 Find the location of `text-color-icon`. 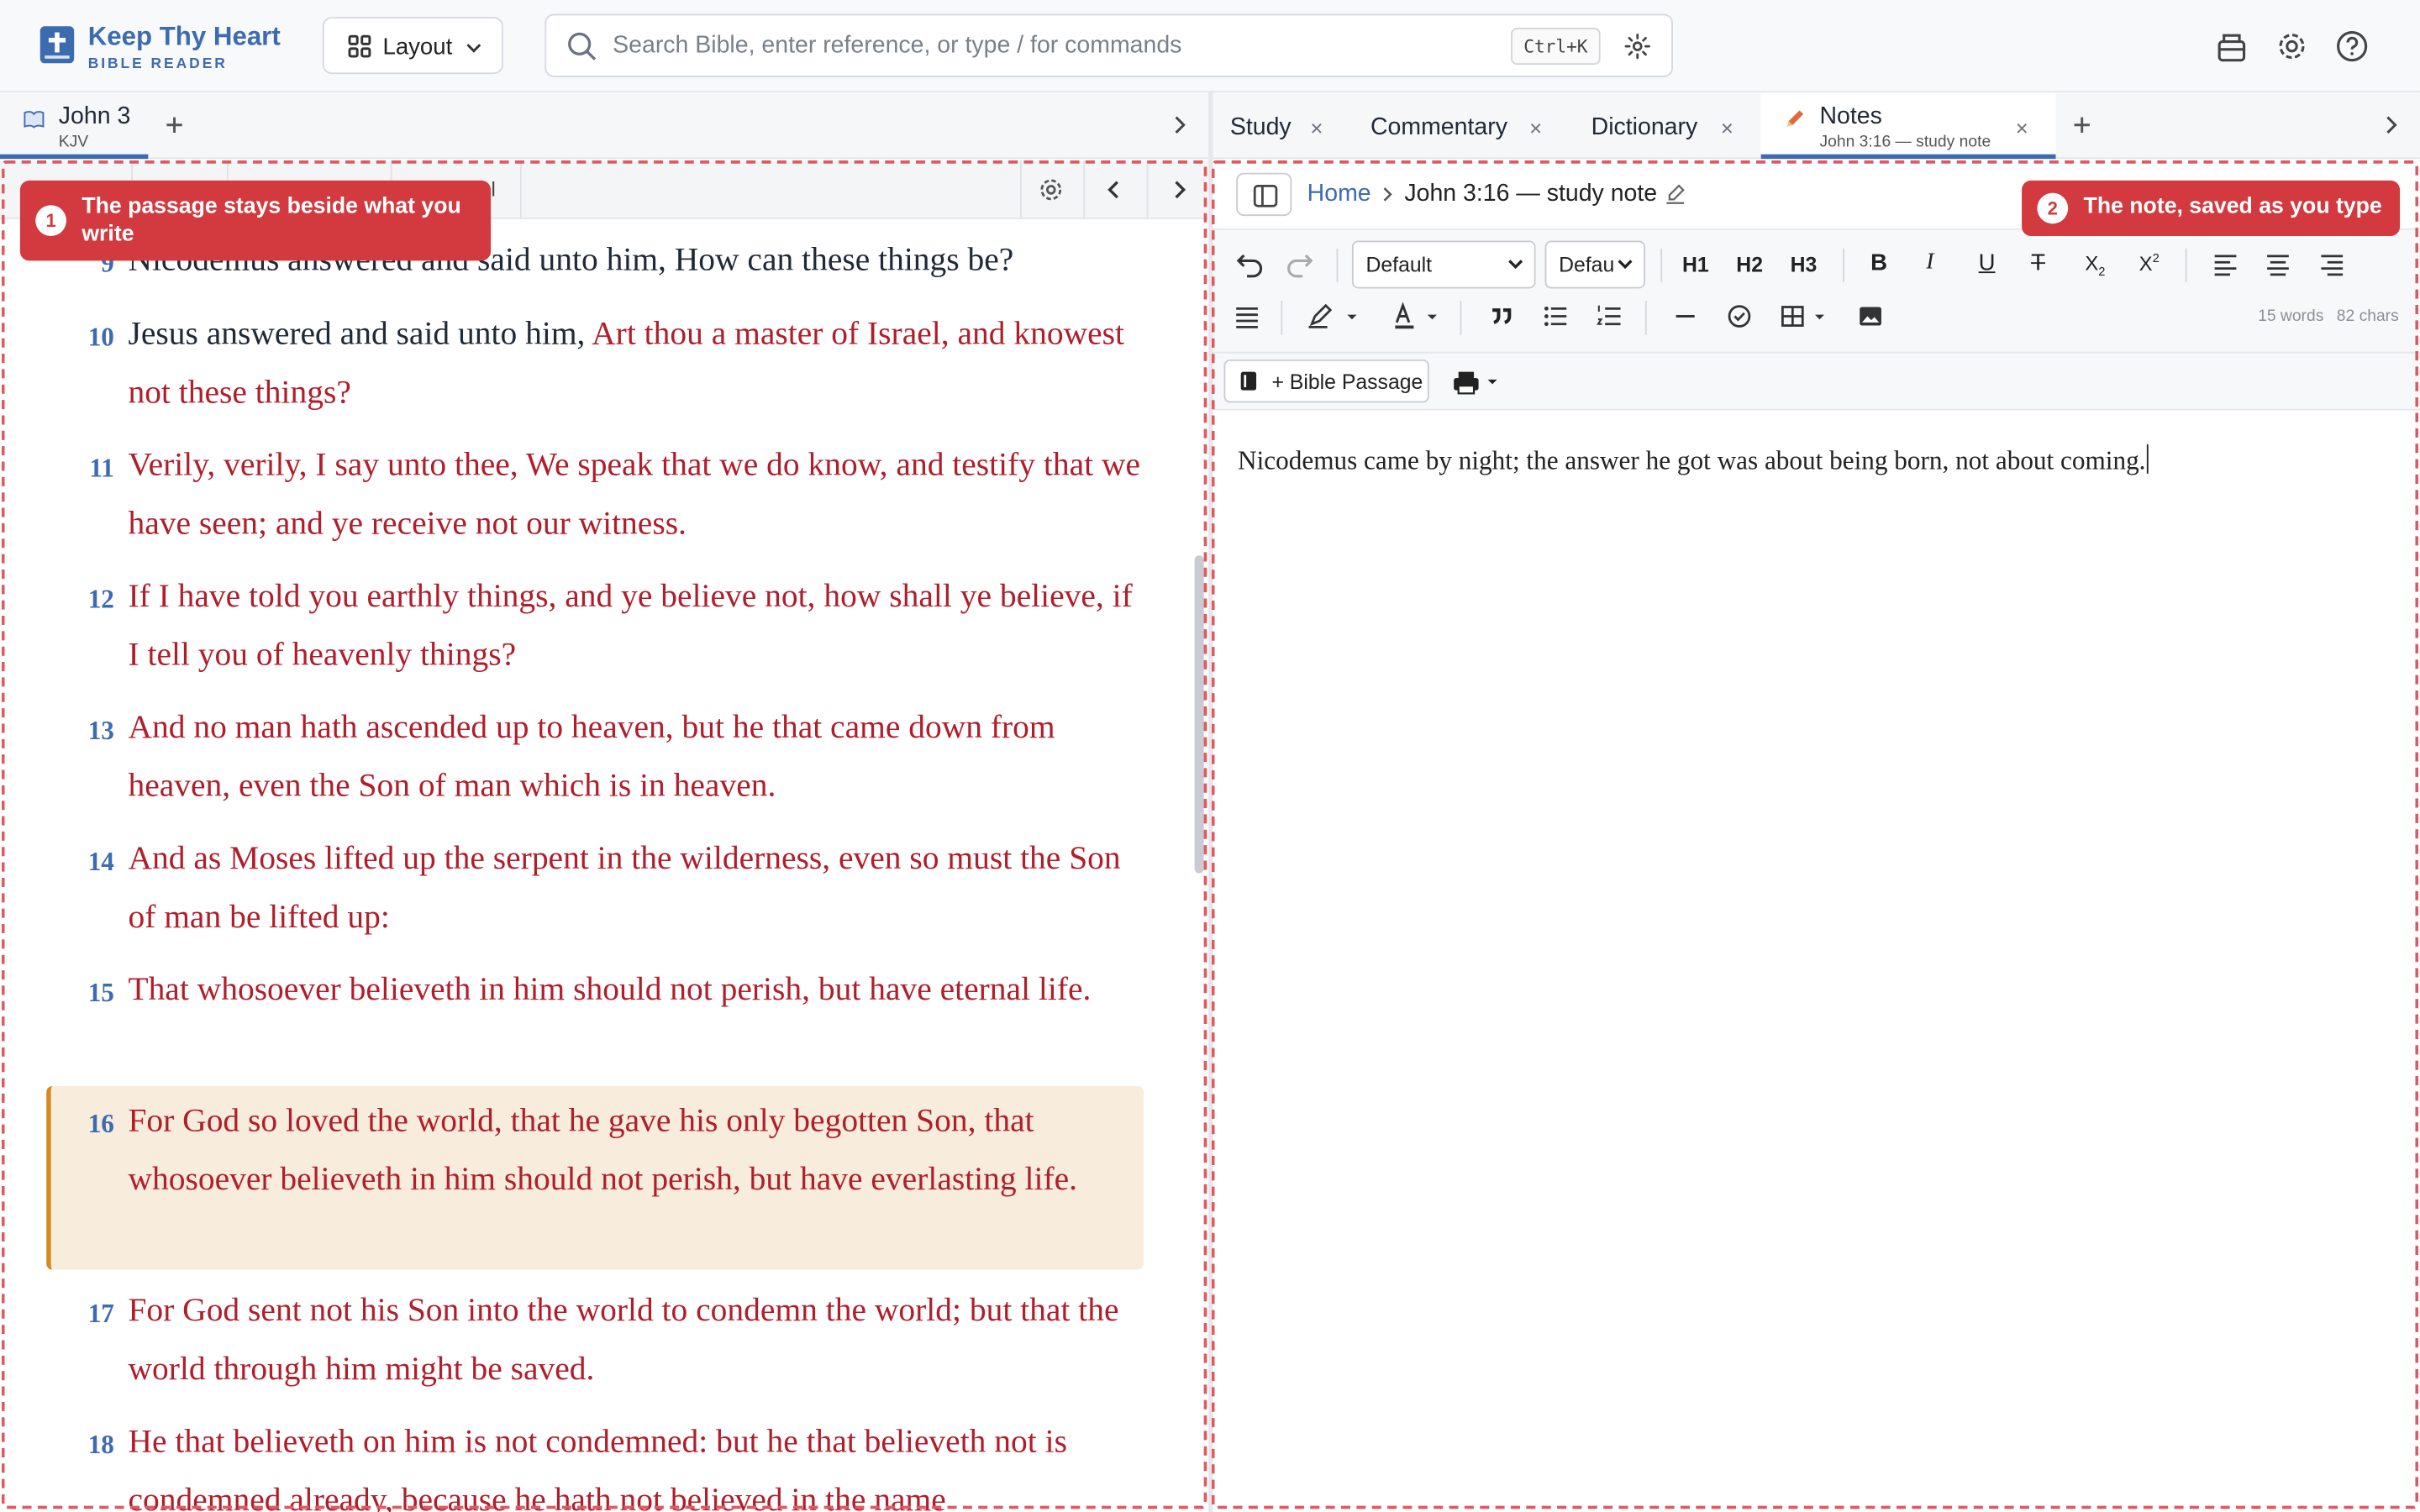

text-color-icon is located at coordinates (1410, 316).